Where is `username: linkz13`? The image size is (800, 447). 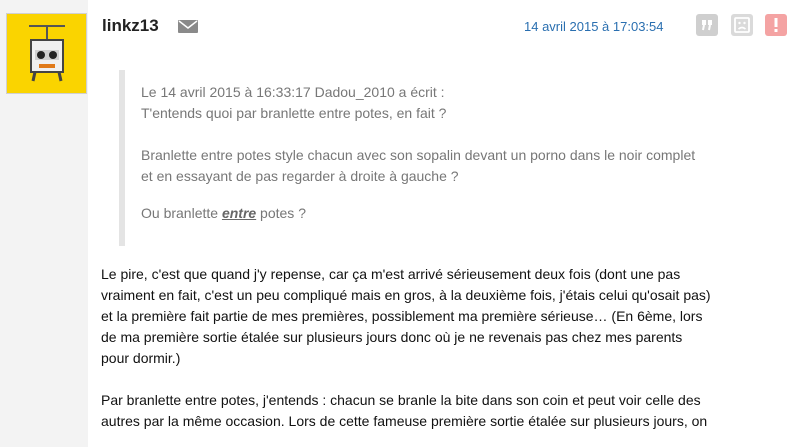 username: linkz13 is located at coordinates (130, 26).